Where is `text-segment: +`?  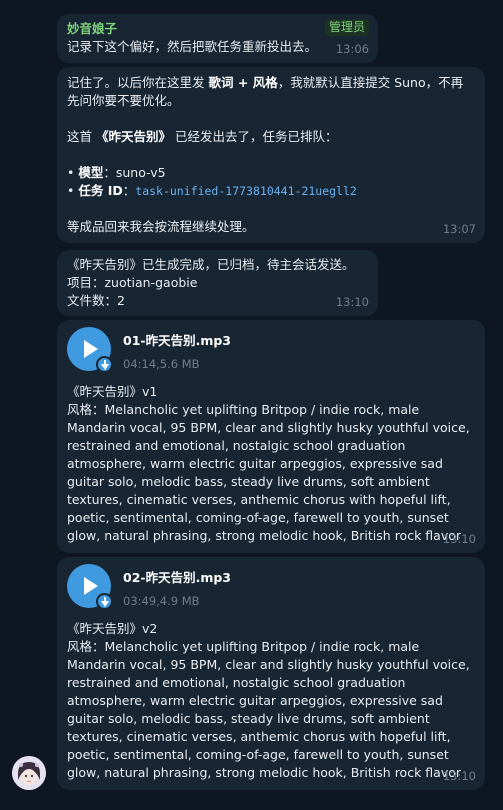
text-segment: + is located at coordinates (243, 82).